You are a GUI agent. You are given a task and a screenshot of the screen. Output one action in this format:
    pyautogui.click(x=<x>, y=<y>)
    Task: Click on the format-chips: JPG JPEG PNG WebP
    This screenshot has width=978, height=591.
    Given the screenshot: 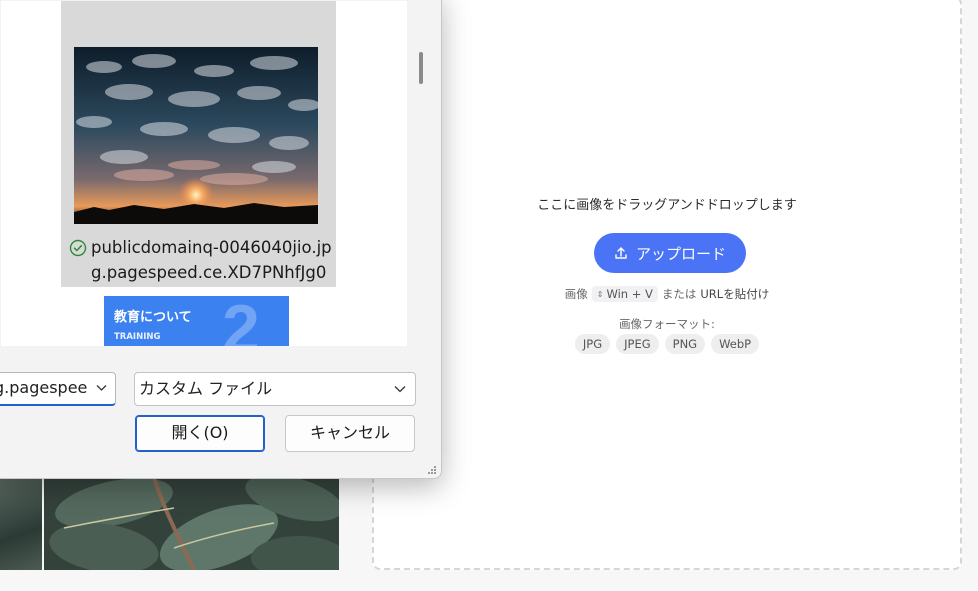 What is the action you would take?
    pyautogui.click(x=667, y=344)
    